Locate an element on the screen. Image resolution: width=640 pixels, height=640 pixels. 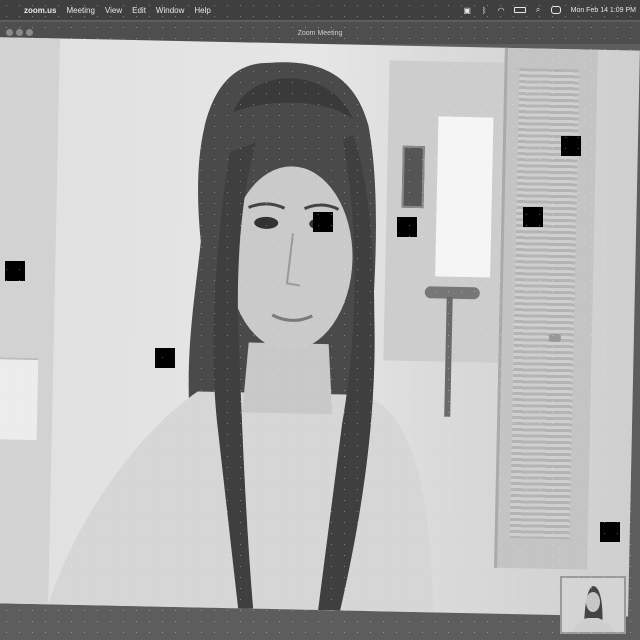
menu-view: View is located at coordinates (113, 10).